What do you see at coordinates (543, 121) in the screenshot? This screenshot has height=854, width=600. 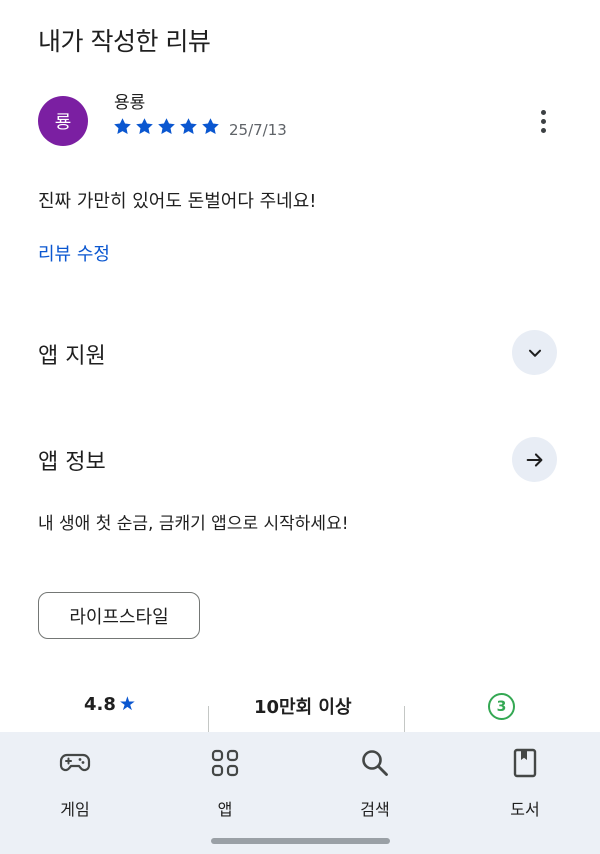 I see `more-options-button` at bounding box center [543, 121].